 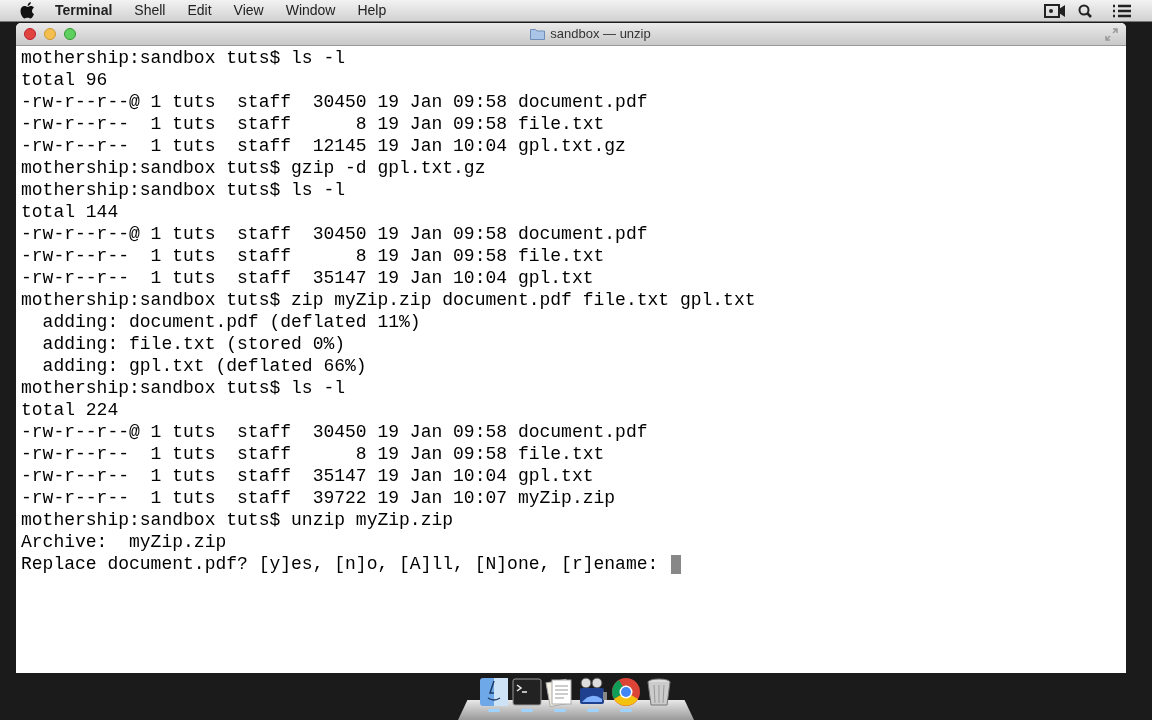 What do you see at coordinates (526, 692) in the screenshot?
I see `terminal-icon` at bounding box center [526, 692].